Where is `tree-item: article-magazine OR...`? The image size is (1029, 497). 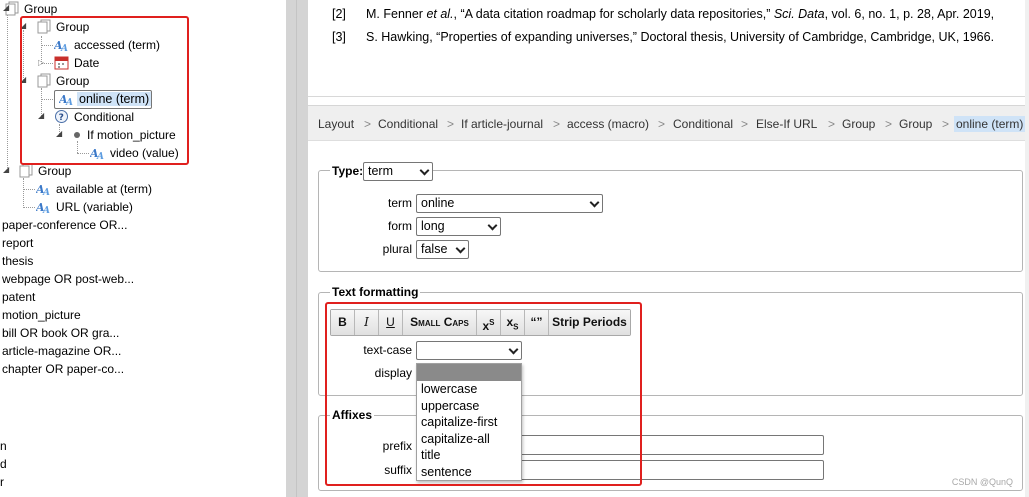 tree-item: article-magazine OR... is located at coordinates (61, 351).